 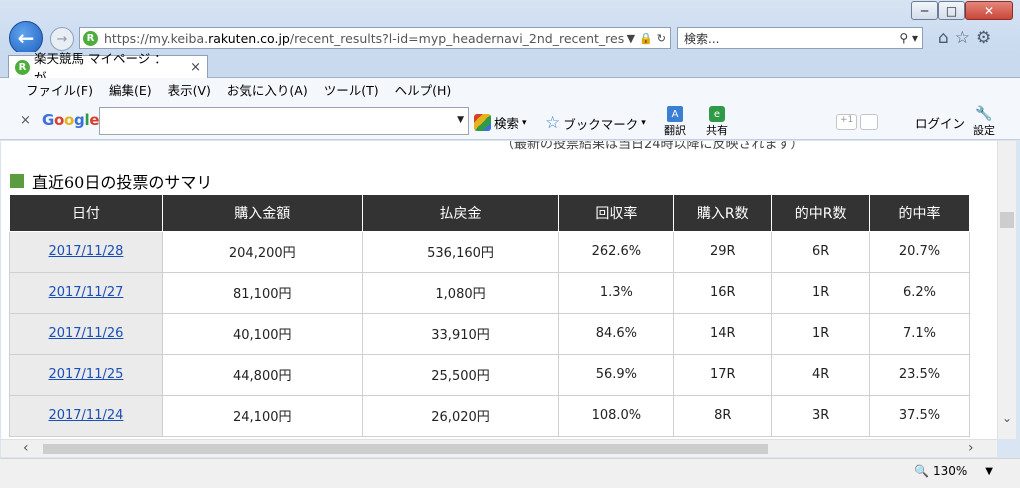 What do you see at coordinates (1006, 290) in the screenshot?
I see `vertical-scrollbar: ⌄` at bounding box center [1006, 290].